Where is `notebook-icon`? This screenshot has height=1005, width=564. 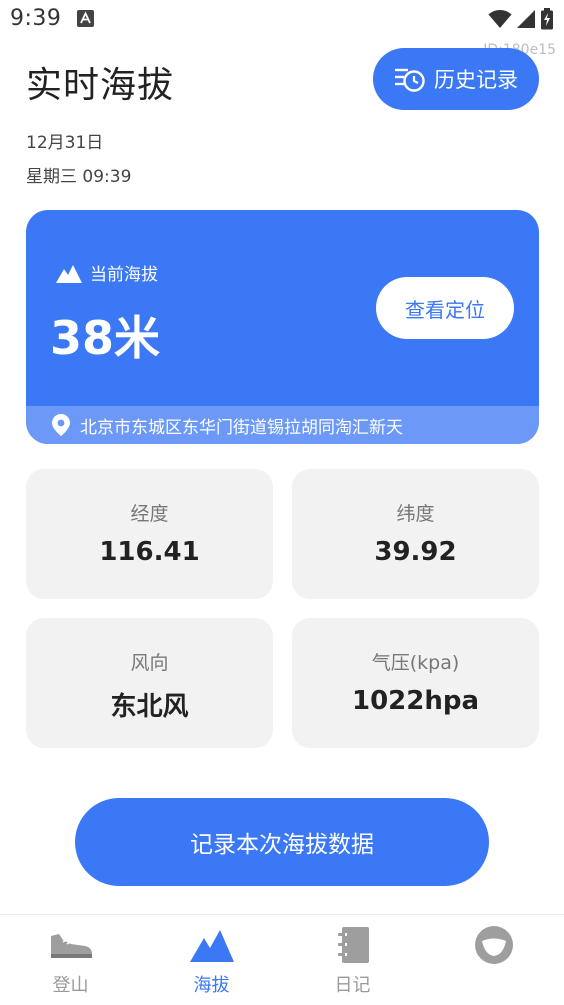 notebook-icon is located at coordinates (353, 945).